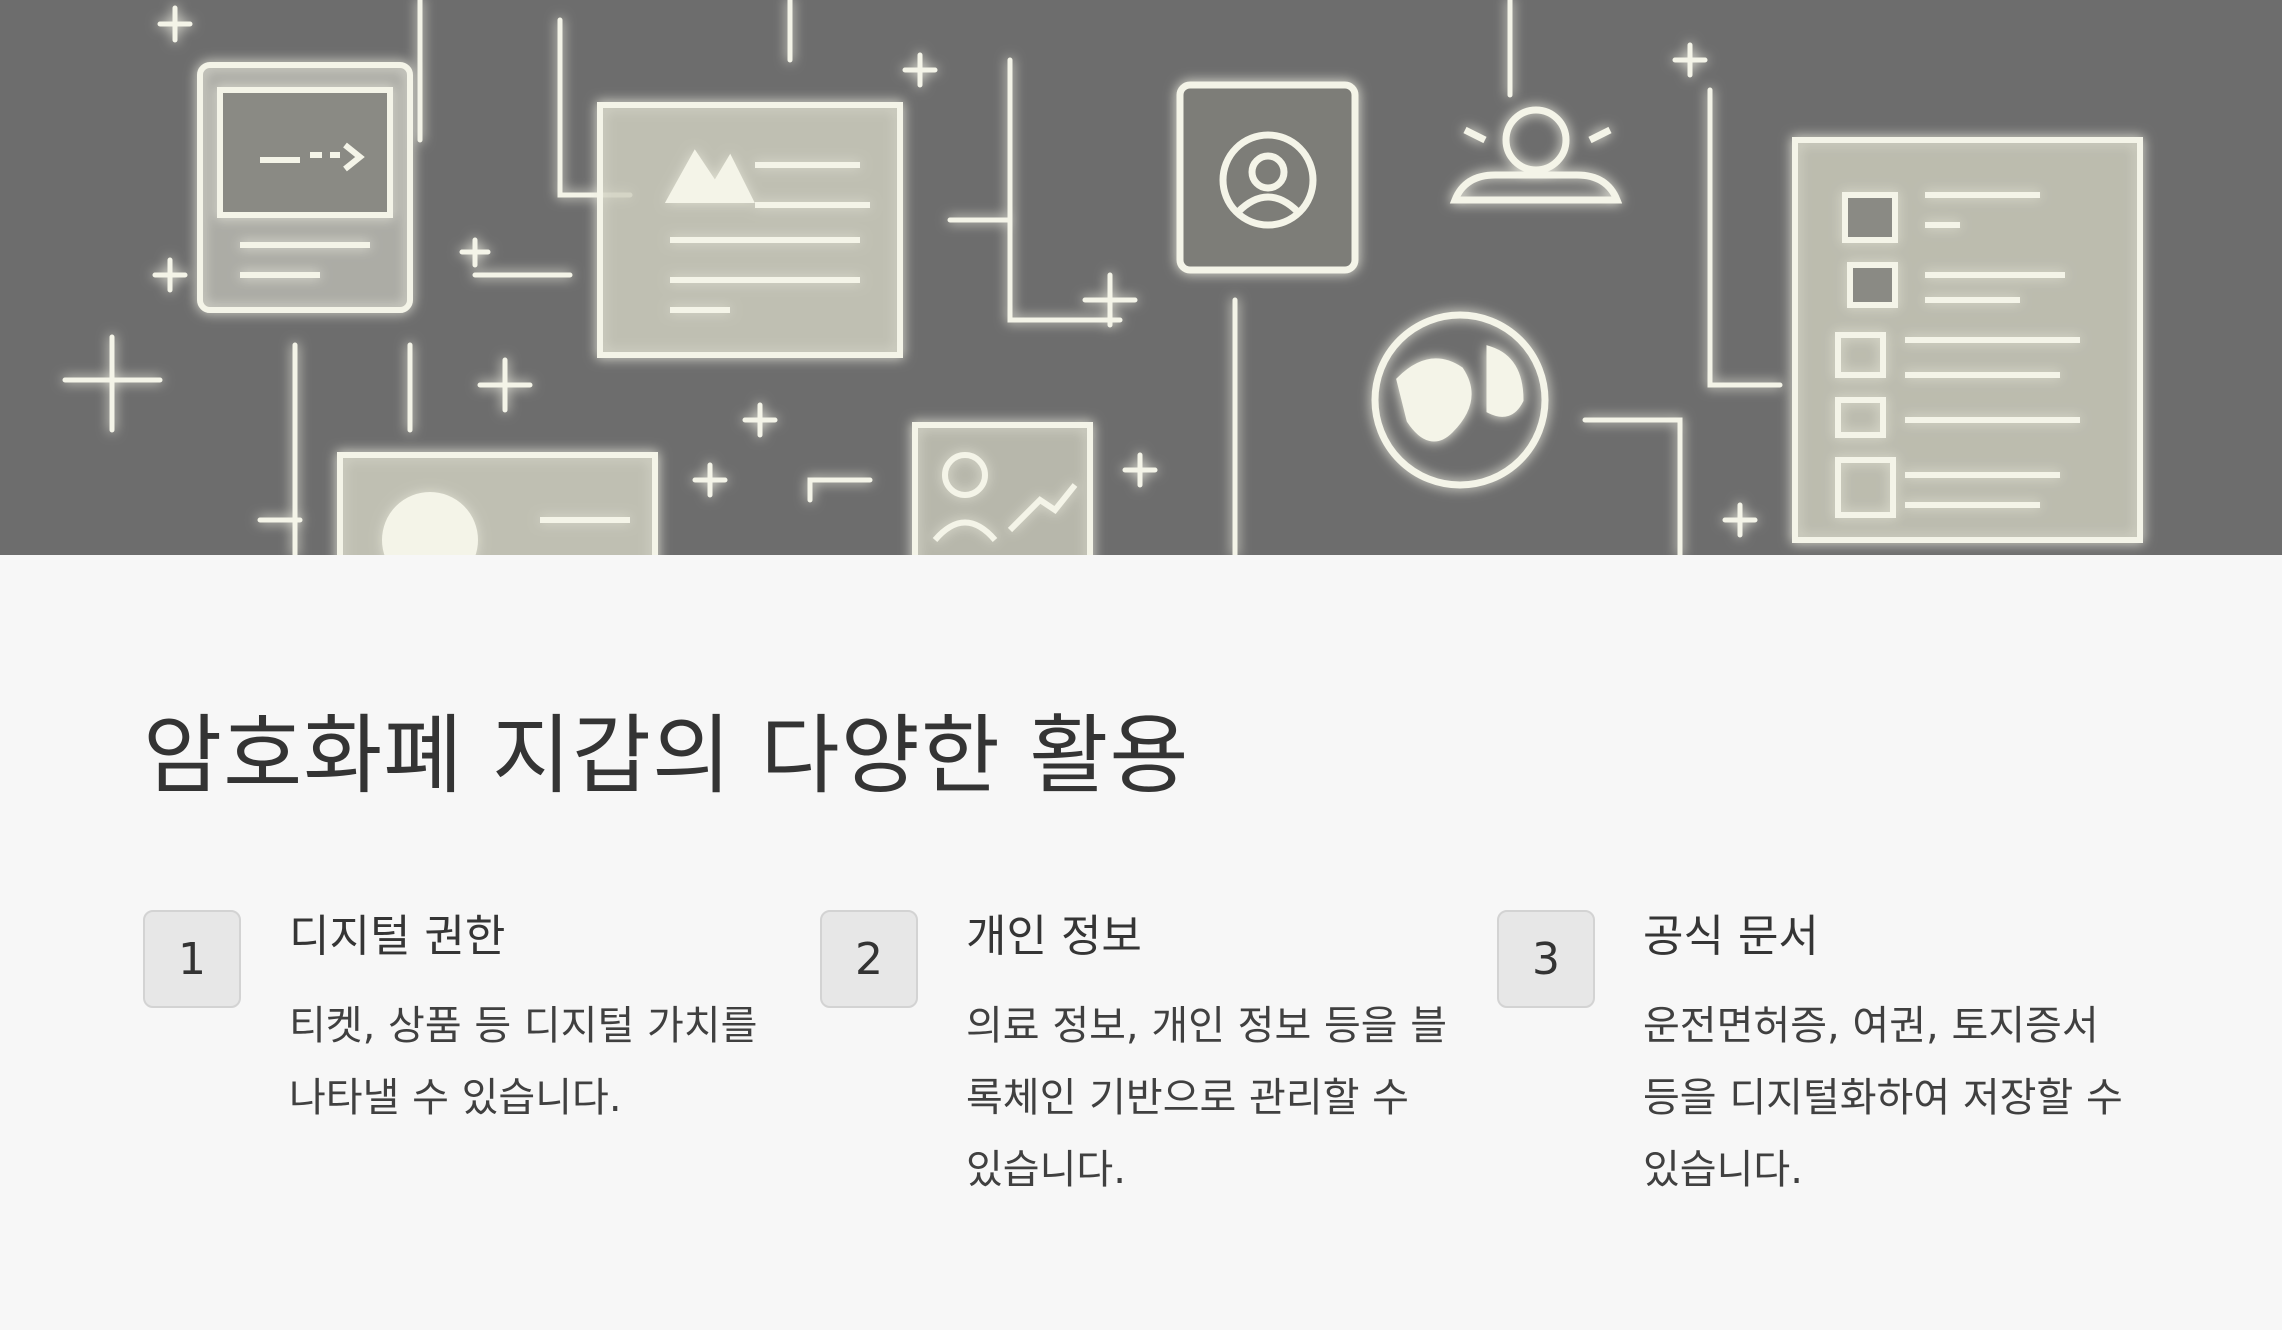 The height and width of the screenshot is (1330, 2282). I want to click on usage-item-description: 티켓, 상품 등 디지털 가치를 나타낼 수 있습니다., so click(523, 1062).